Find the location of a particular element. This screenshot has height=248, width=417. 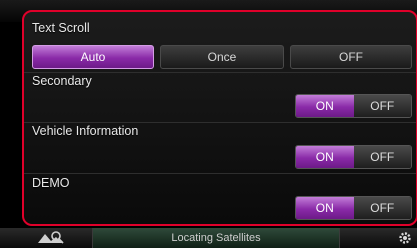

text-scroll-label: Text Scroll is located at coordinates (61, 28).